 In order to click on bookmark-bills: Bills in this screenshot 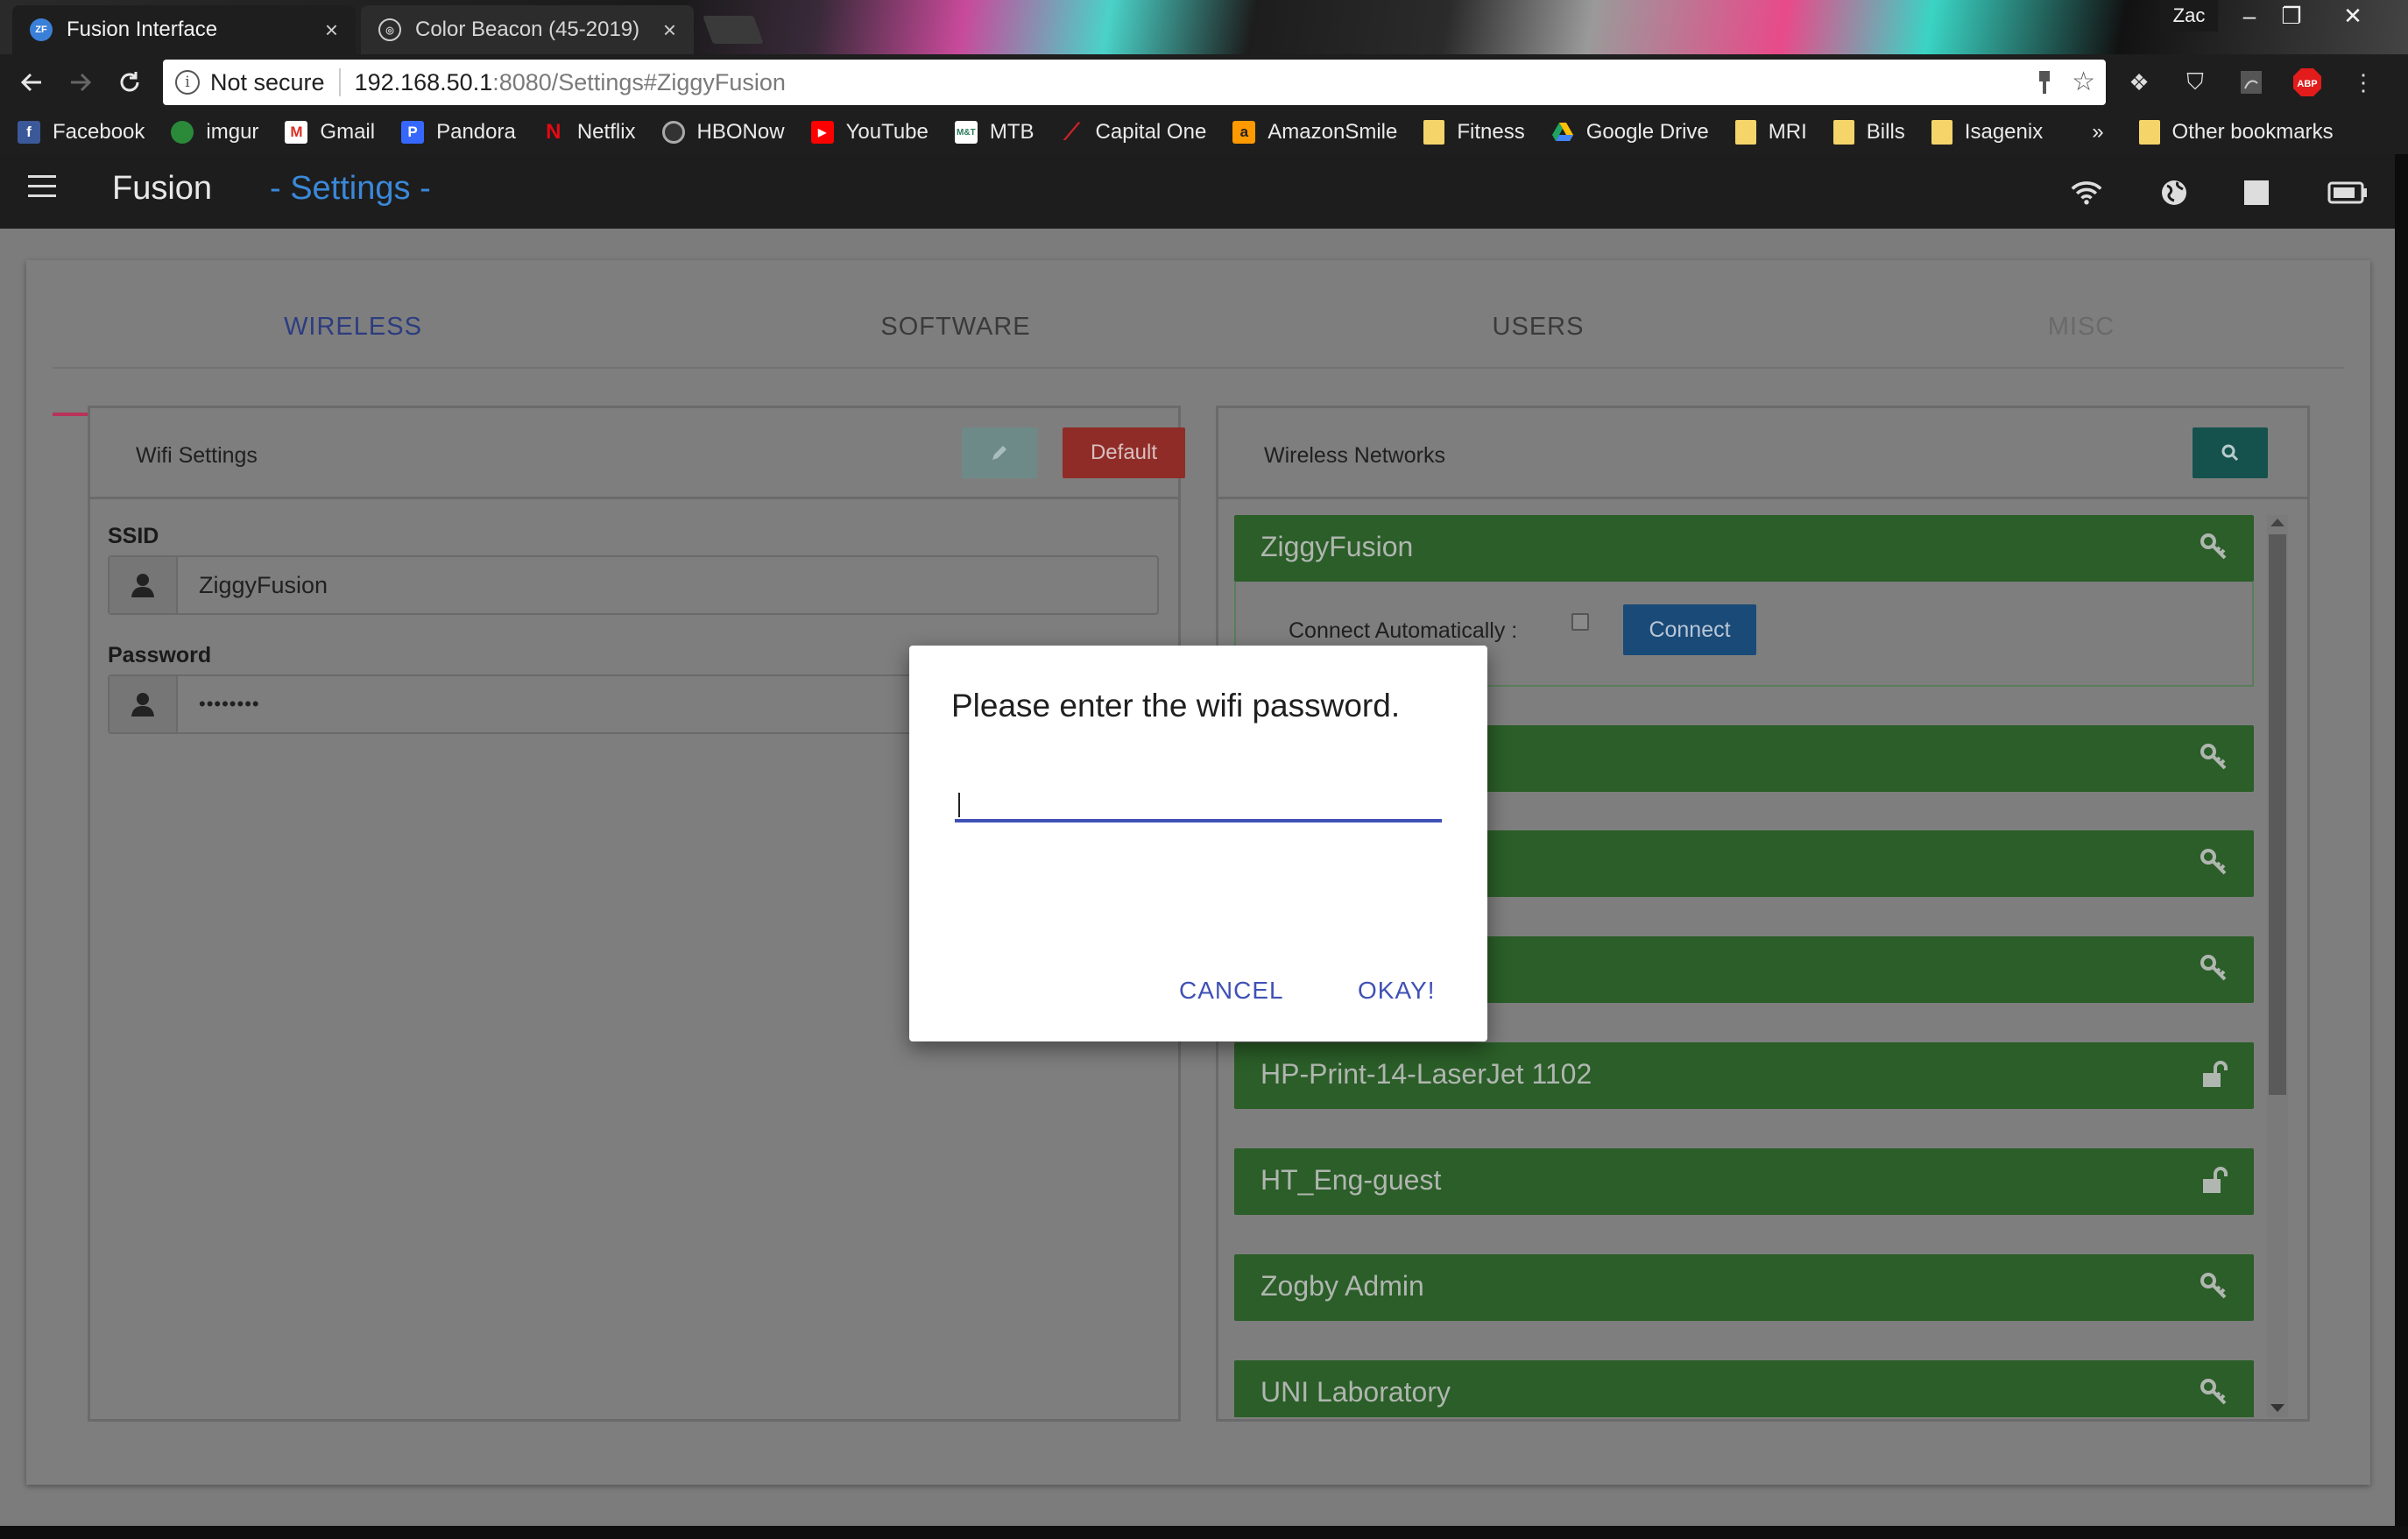, I will do `click(1868, 132)`.